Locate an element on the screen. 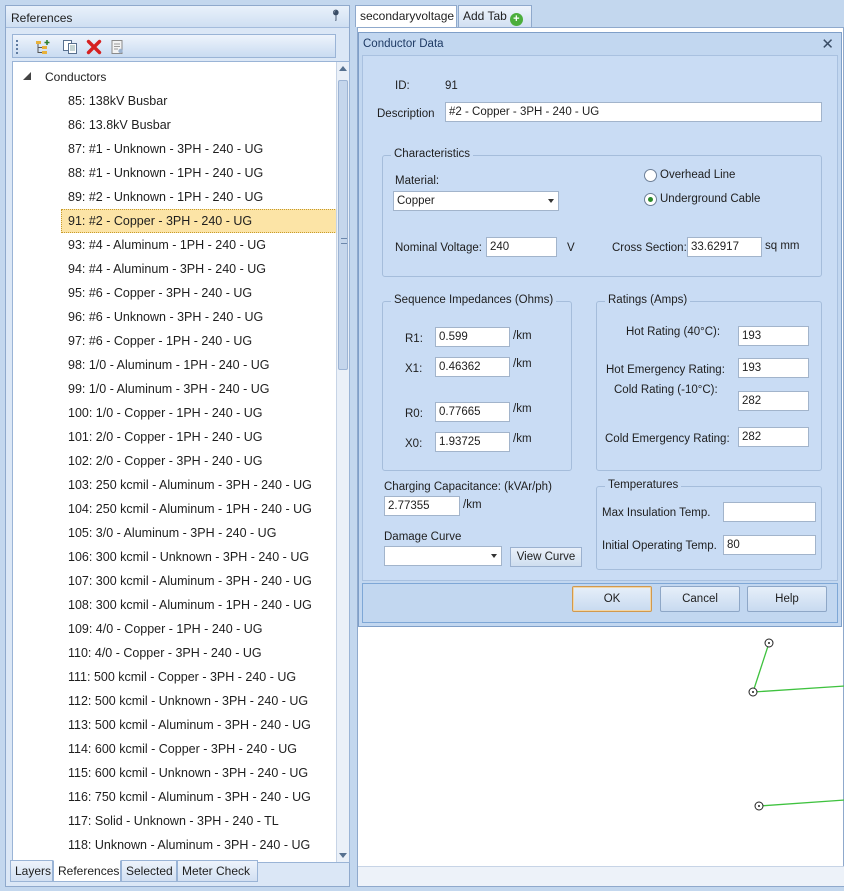 This screenshot has height=891, width=844. nominal-voltage-input: 240 is located at coordinates (521, 247).